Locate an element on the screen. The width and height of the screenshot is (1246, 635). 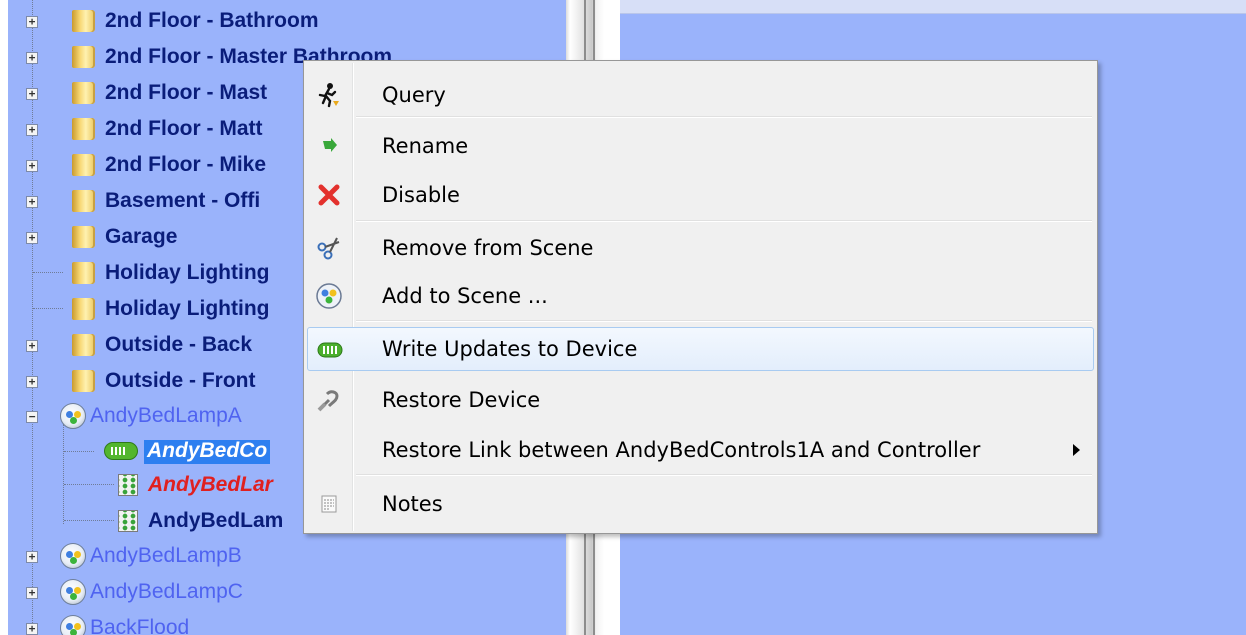
red-x-icon is located at coordinates (329, 195).